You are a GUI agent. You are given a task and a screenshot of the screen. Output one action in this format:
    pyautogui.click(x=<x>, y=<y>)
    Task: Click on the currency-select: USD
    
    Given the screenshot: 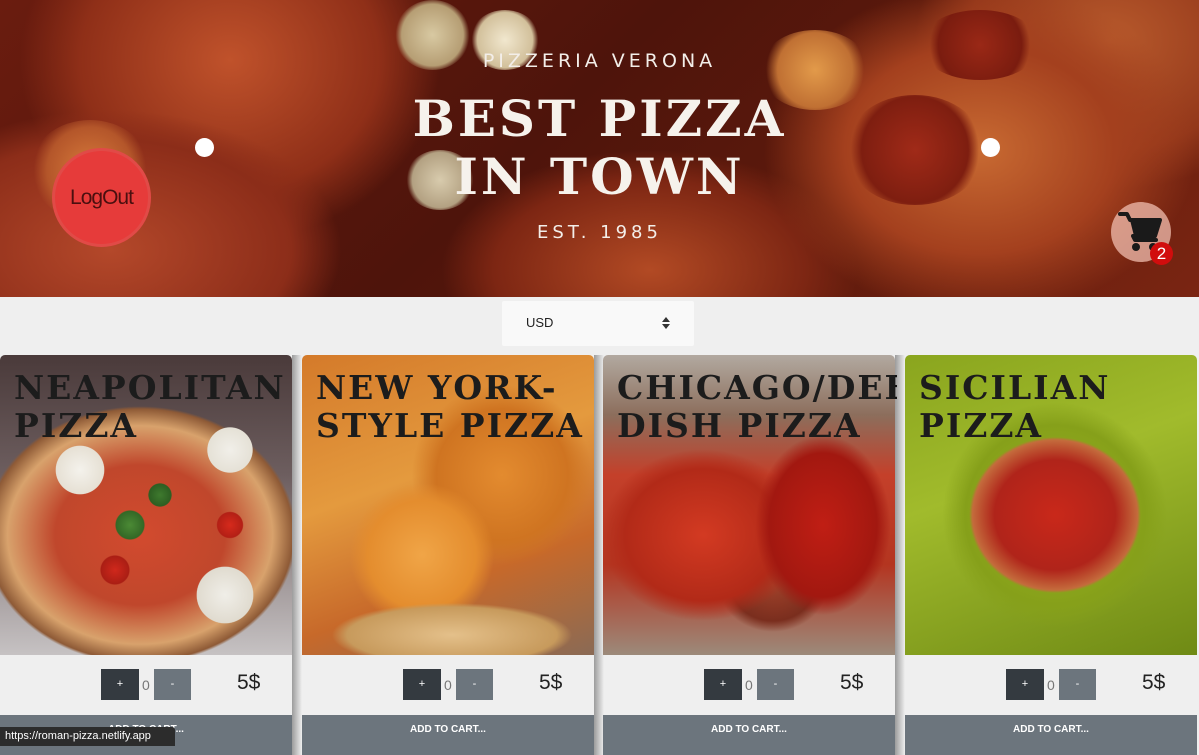 What is the action you would take?
    pyautogui.click(x=598, y=323)
    